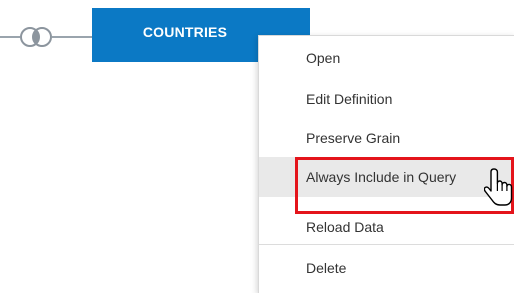 The height and width of the screenshot is (293, 514). What do you see at coordinates (386, 58) in the screenshot?
I see `menu-item-open: Open` at bounding box center [386, 58].